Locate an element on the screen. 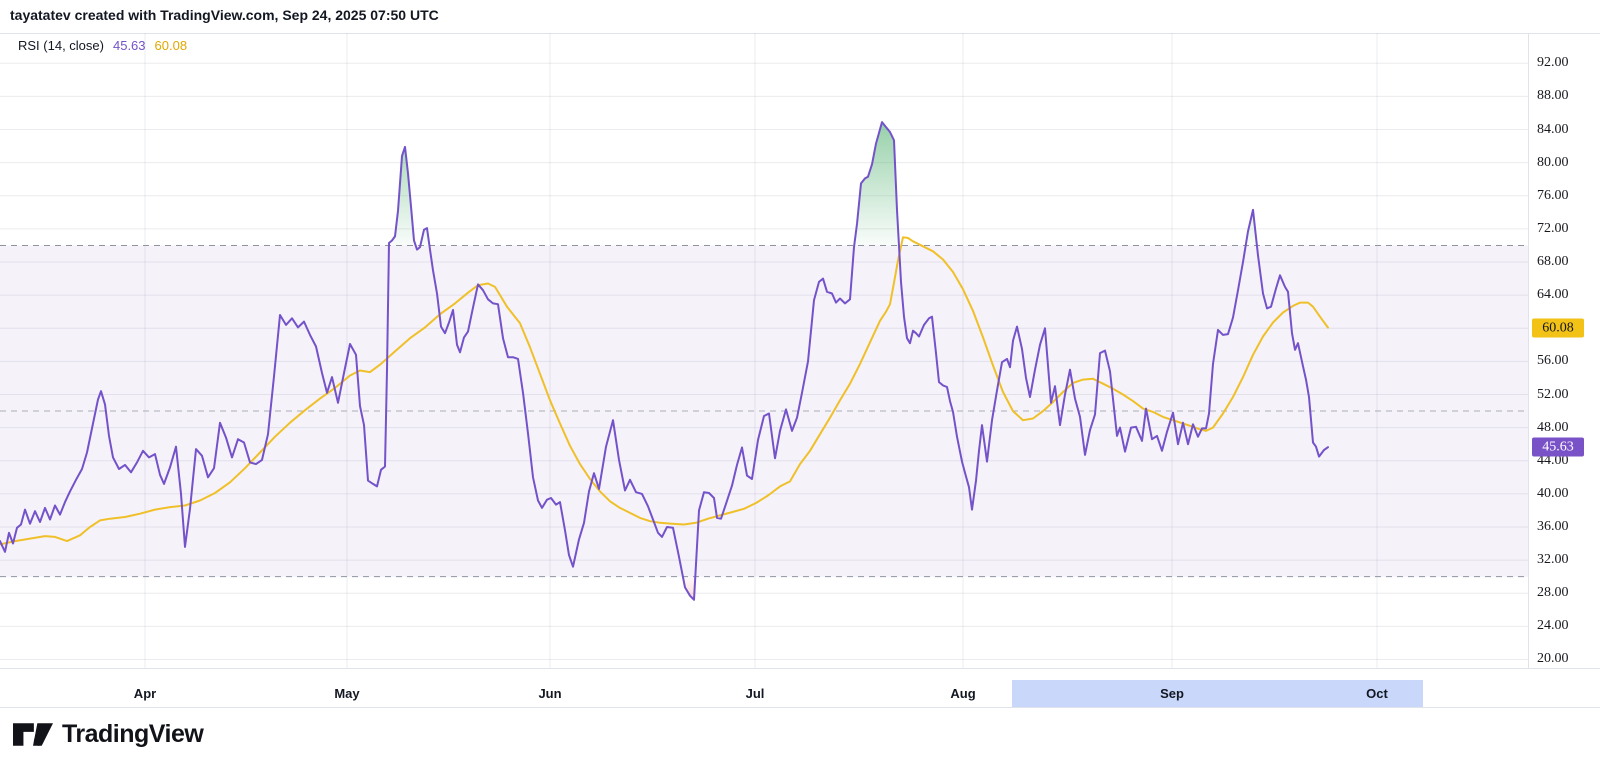 This screenshot has width=1600, height=778. time-axis-label-may: May is located at coordinates (347, 693).